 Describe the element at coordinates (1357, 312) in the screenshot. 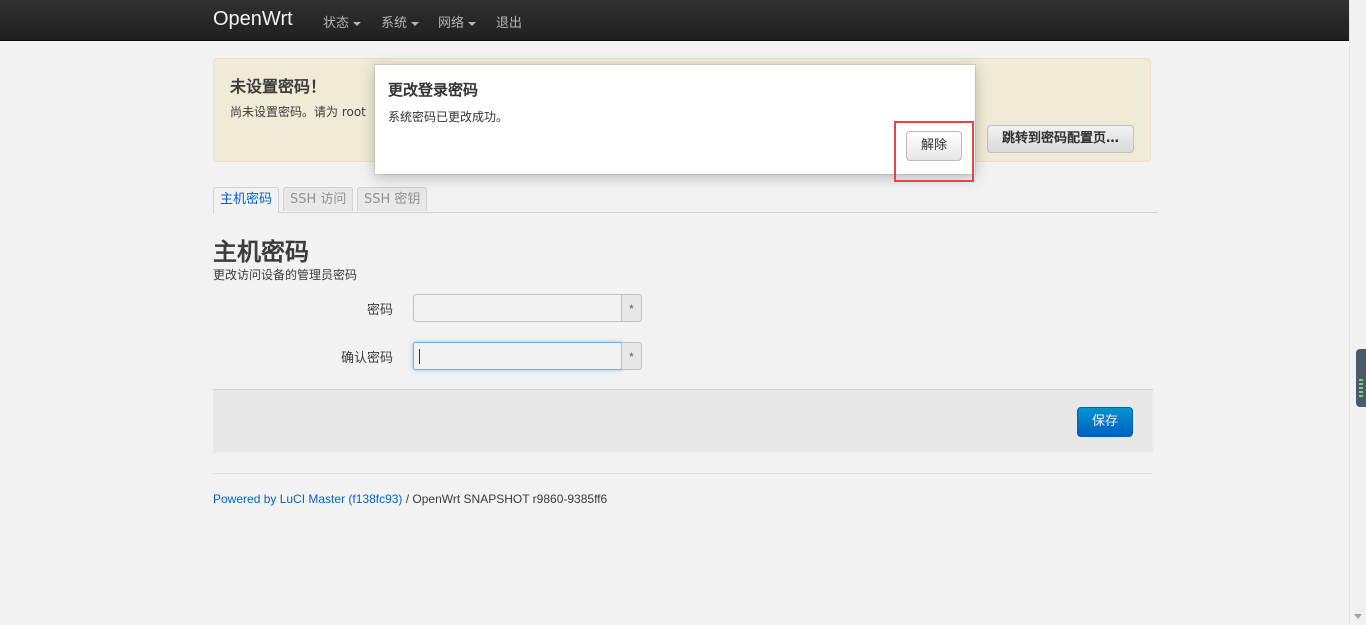

I see `page-scrollbar` at that location.